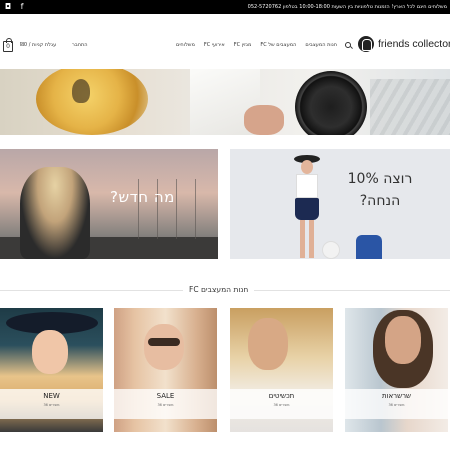  What do you see at coordinates (396, 370) in the screenshot?
I see `category-tile-necklaces: שרשראות 36 מוצרים` at bounding box center [396, 370].